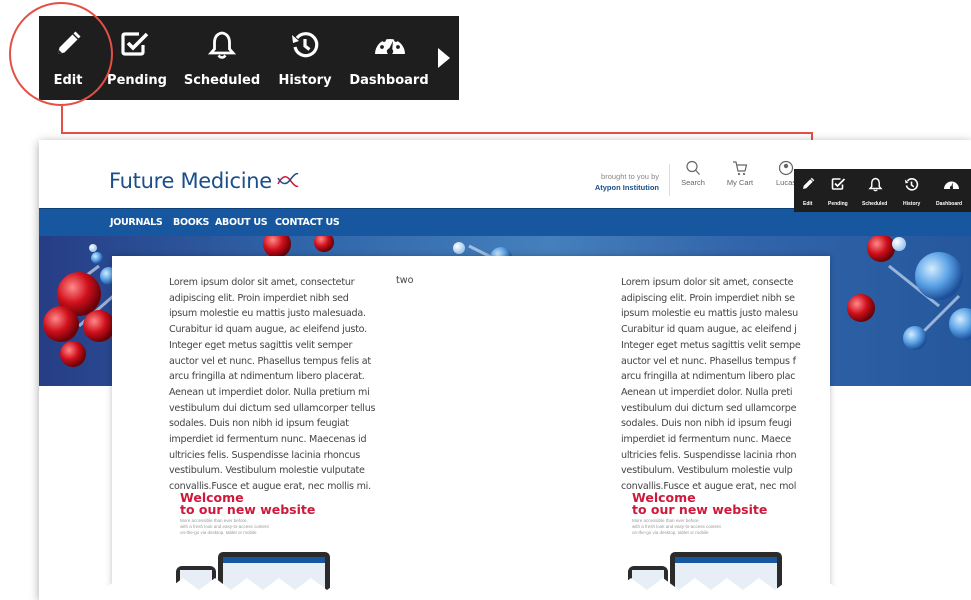 The image size is (971, 600). I want to click on small-toolbar-scheduled-button: Scheduled, so click(875, 190).